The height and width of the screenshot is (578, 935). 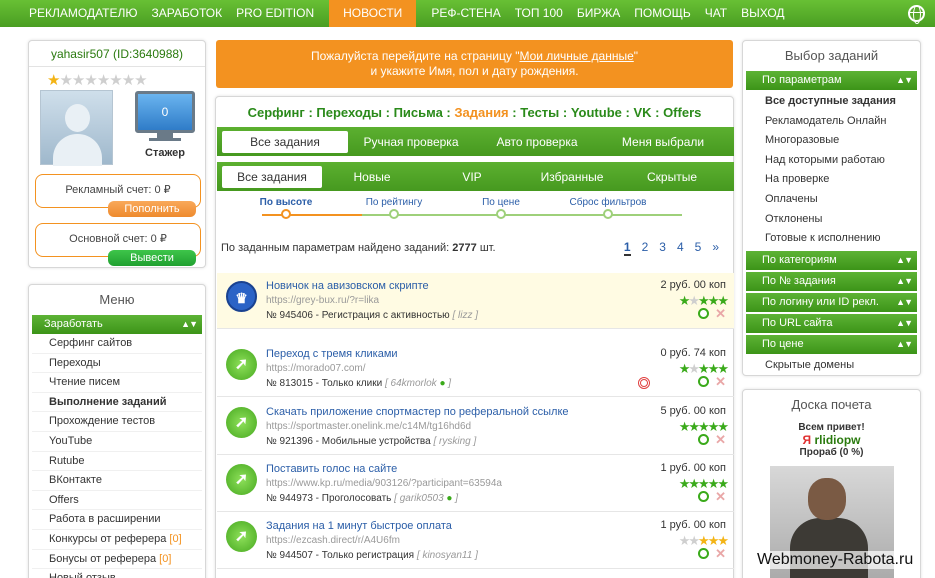 I want to click on sort-option: По цене, so click(x=501, y=202).